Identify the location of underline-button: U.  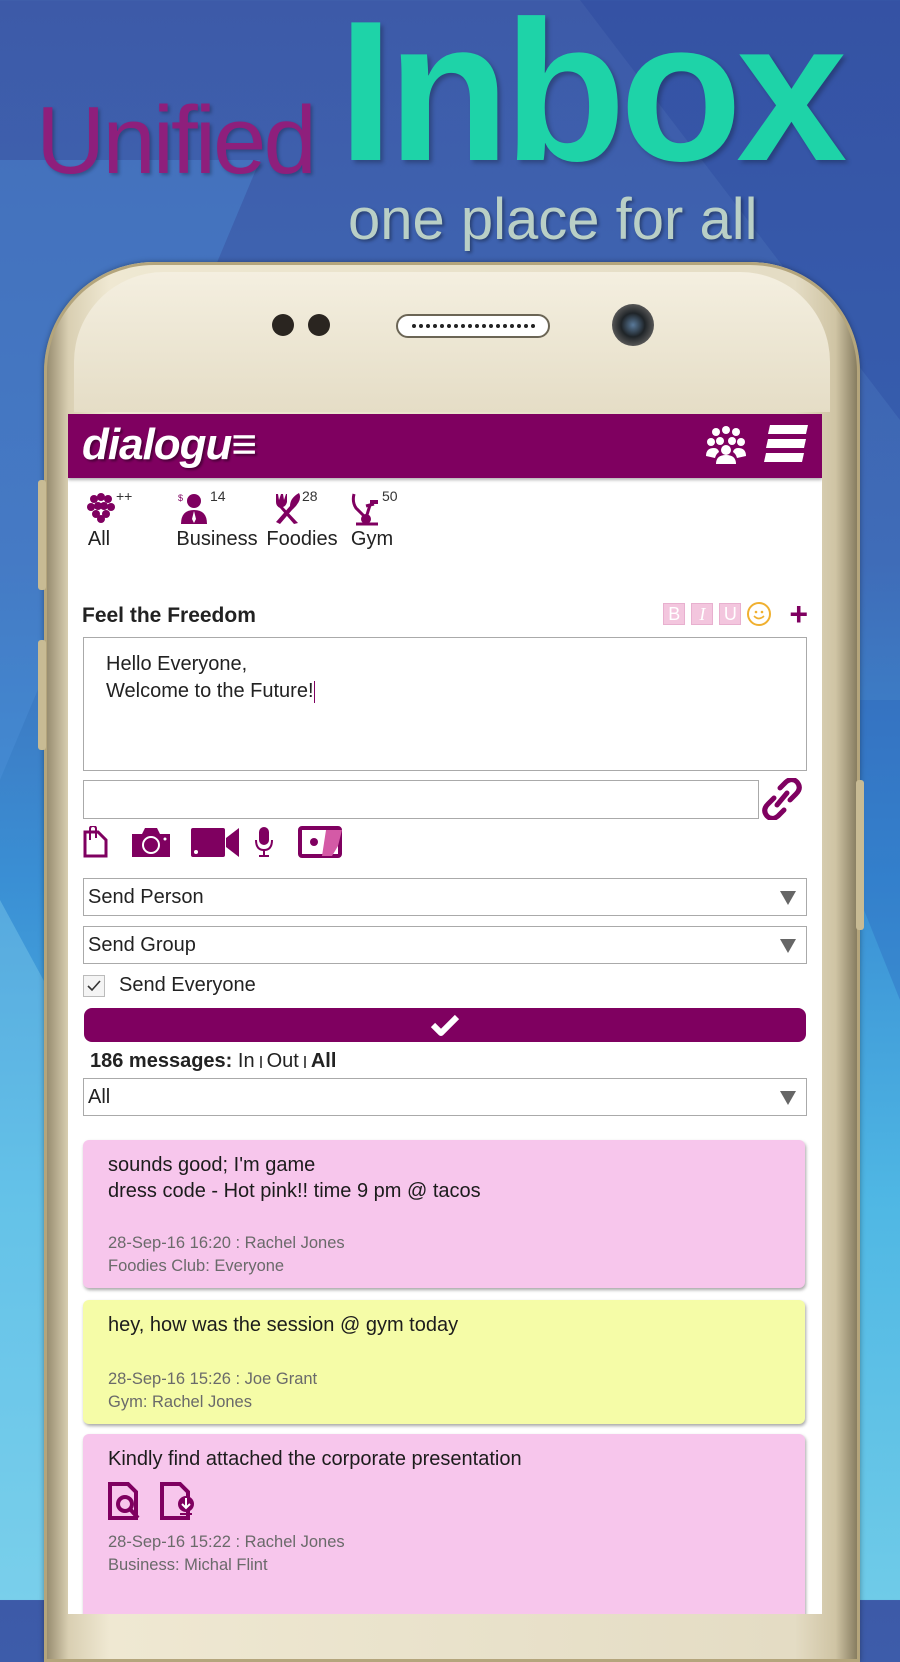
(730, 614).